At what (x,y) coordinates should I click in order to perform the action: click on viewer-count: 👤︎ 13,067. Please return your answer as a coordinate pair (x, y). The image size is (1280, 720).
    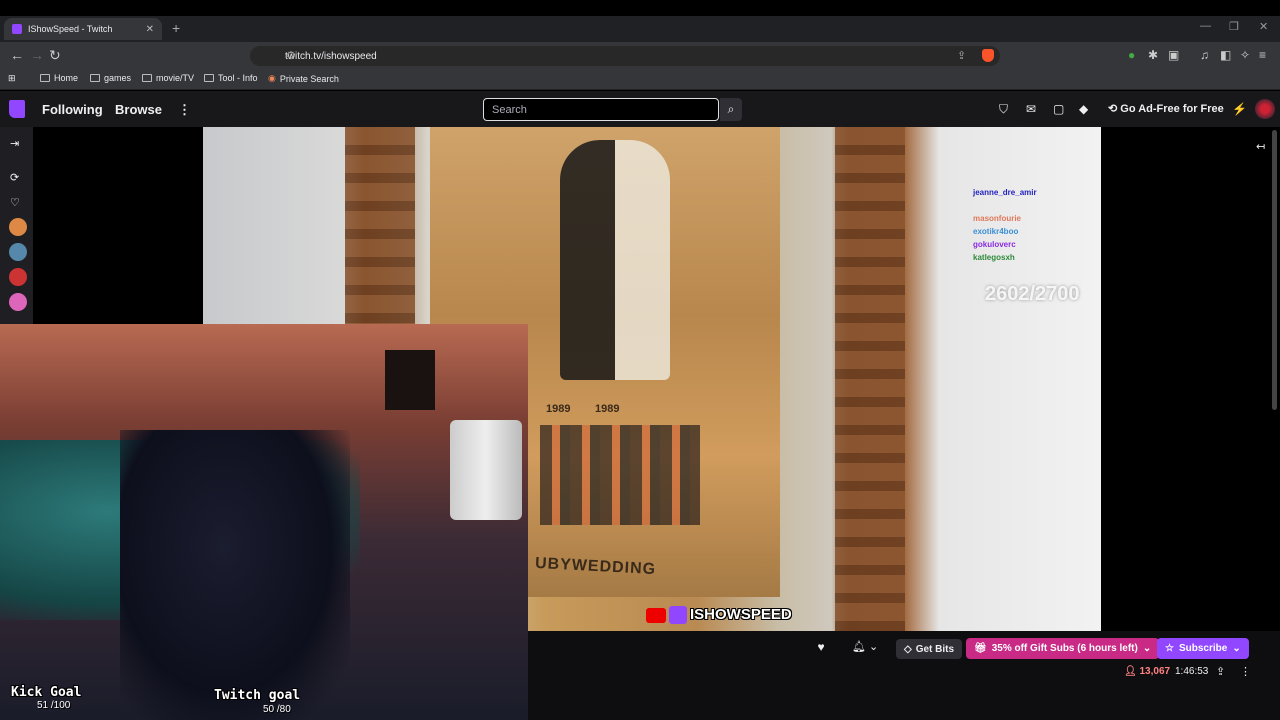
    Looking at the image, I should click on (1147, 671).